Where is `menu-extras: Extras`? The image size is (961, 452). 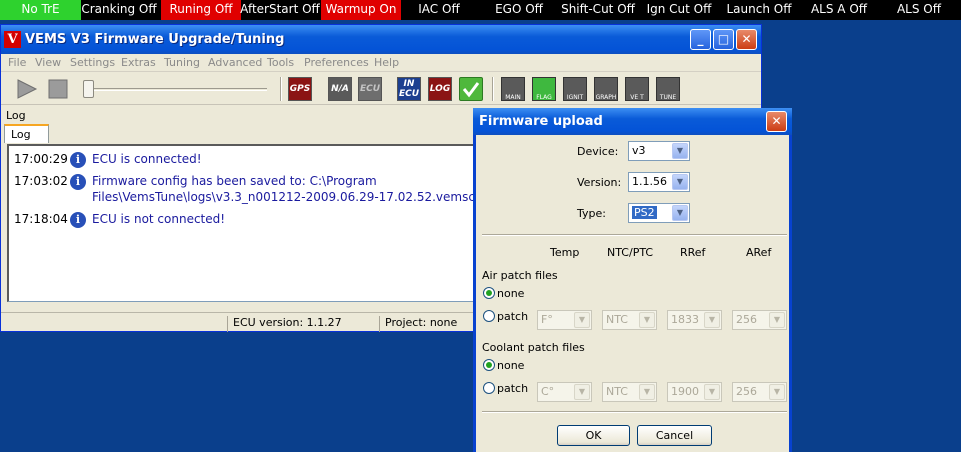 menu-extras: Extras is located at coordinates (138, 62).